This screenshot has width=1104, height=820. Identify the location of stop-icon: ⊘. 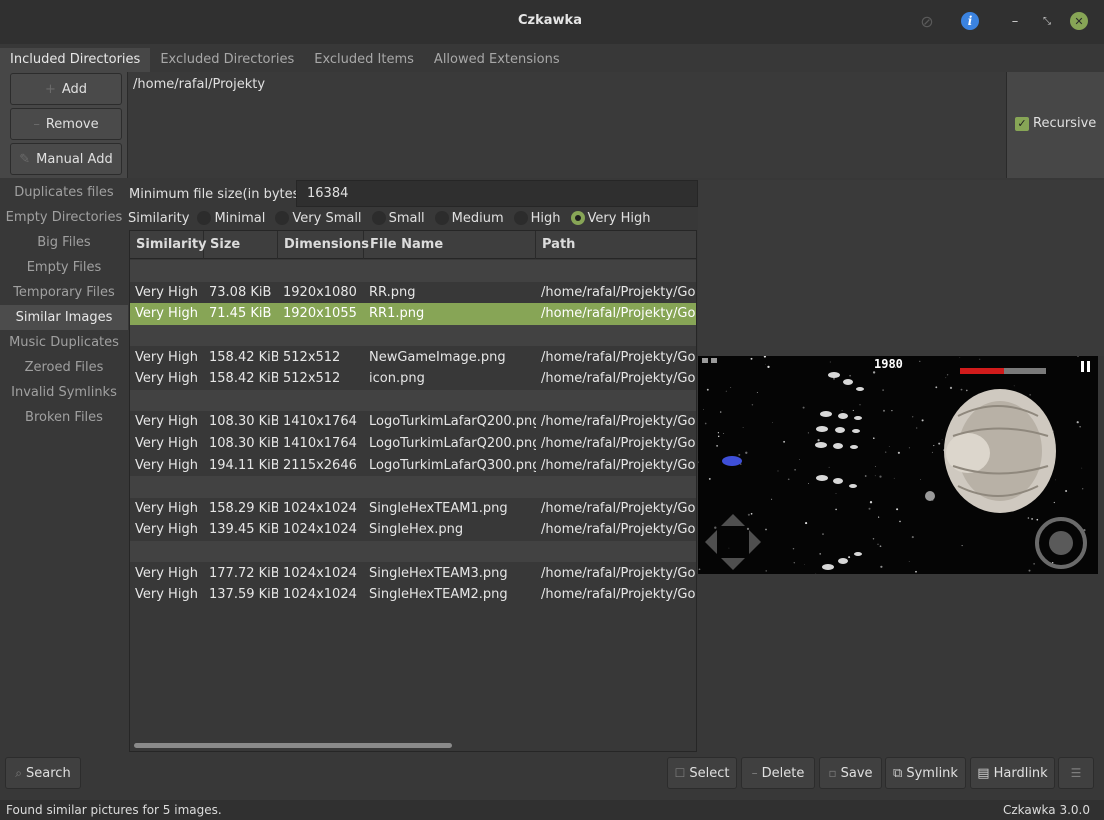
(927, 21).